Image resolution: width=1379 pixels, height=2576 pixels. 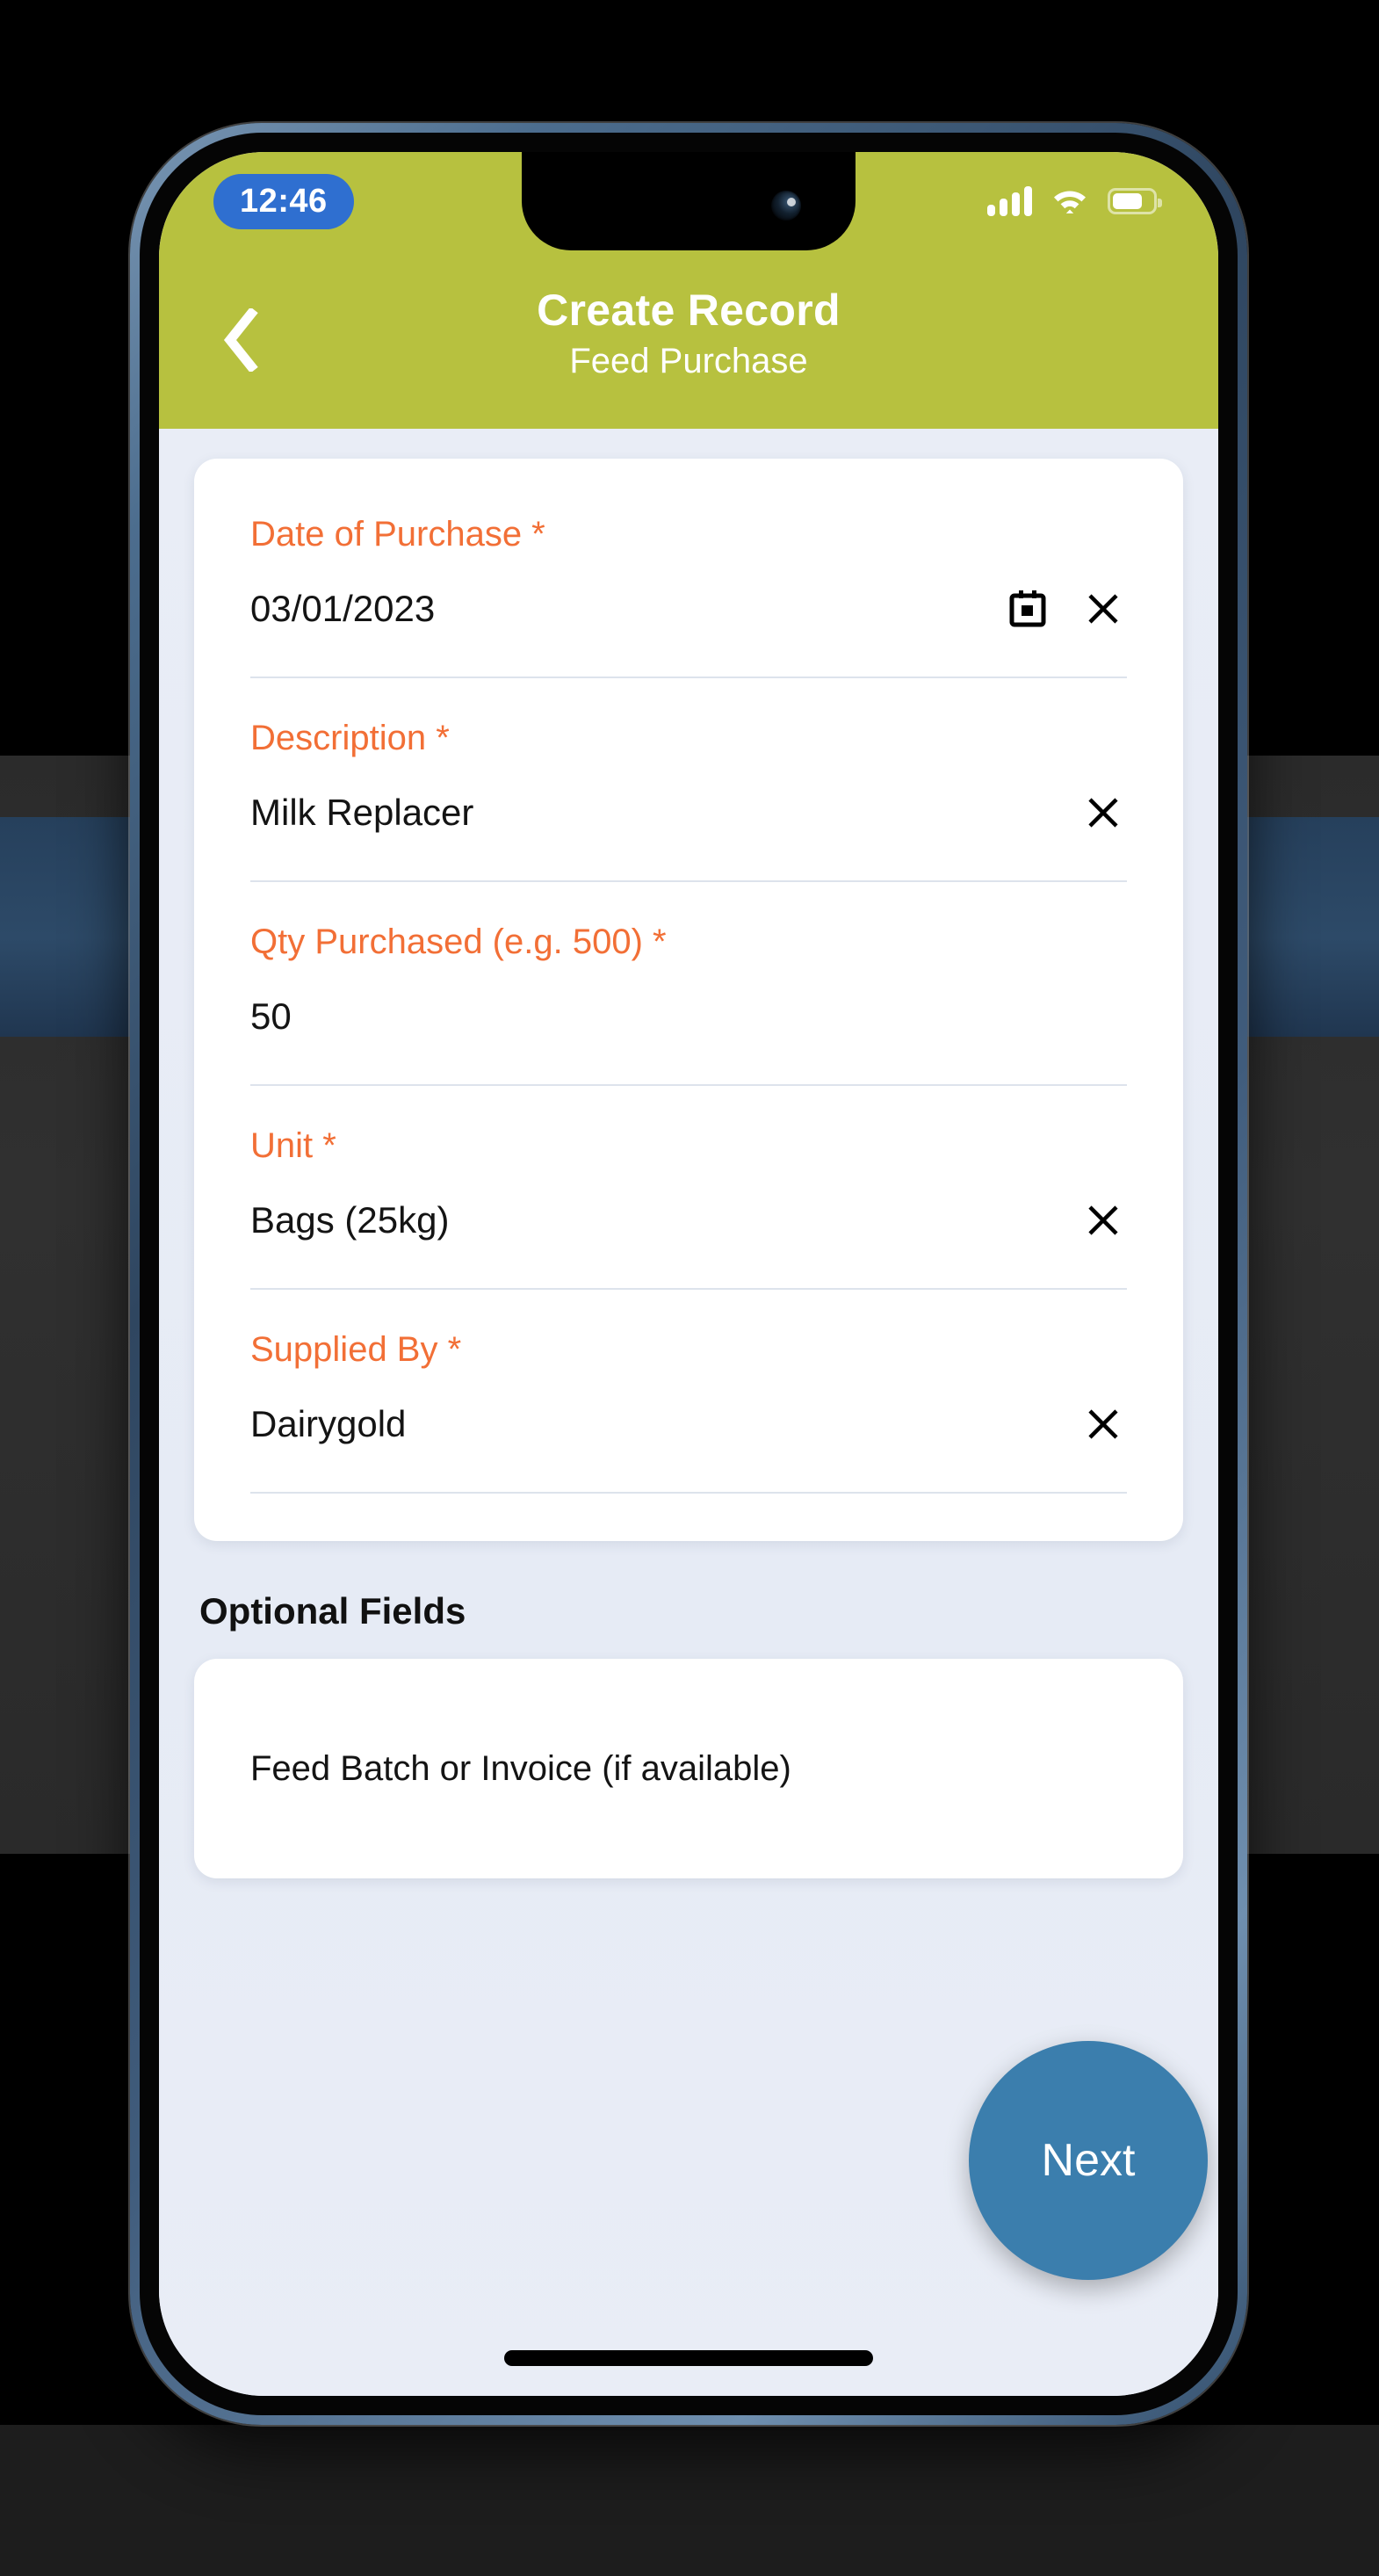 What do you see at coordinates (342, 609) in the screenshot?
I see `field-value: 03/01/2023` at bounding box center [342, 609].